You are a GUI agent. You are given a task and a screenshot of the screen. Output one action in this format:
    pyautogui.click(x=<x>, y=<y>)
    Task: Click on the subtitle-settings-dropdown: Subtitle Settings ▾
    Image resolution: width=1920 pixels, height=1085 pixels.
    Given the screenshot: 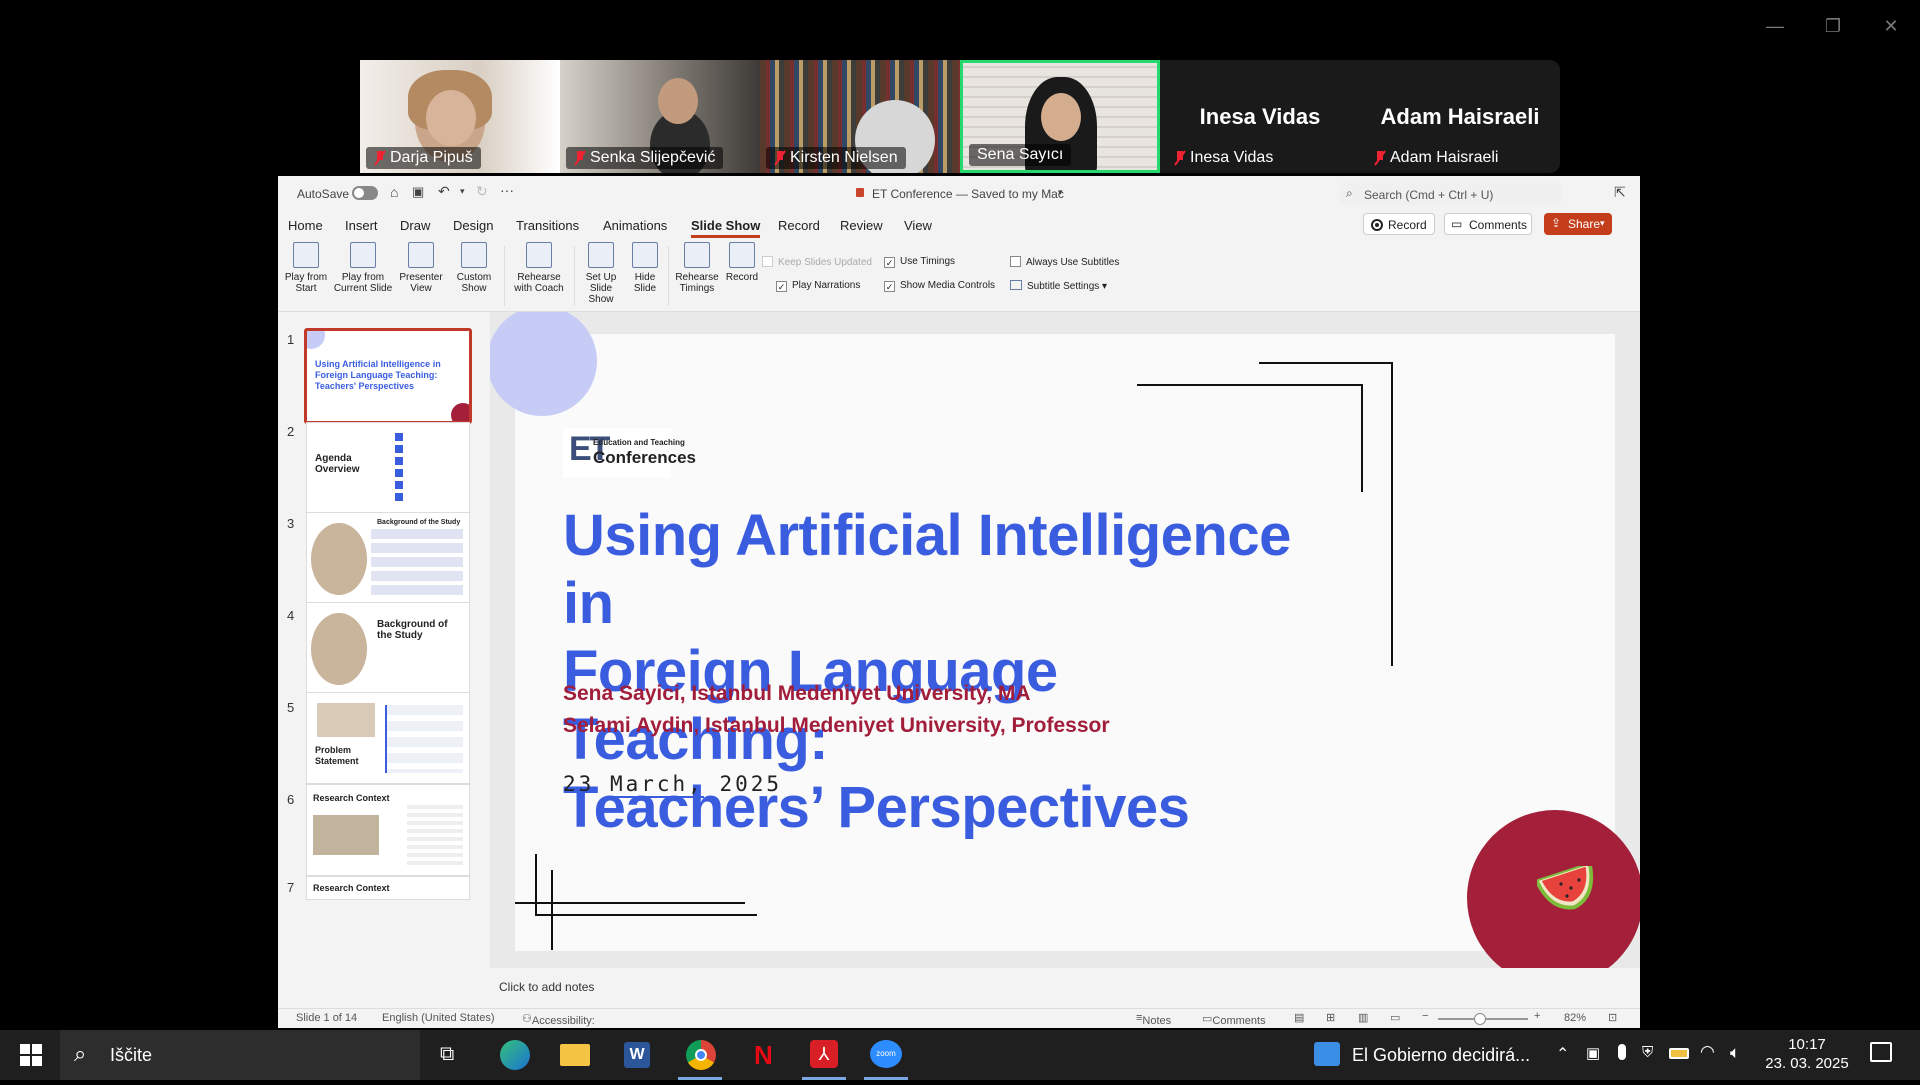 What is the action you would take?
    pyautogui.click(x=1058, y=286)
    